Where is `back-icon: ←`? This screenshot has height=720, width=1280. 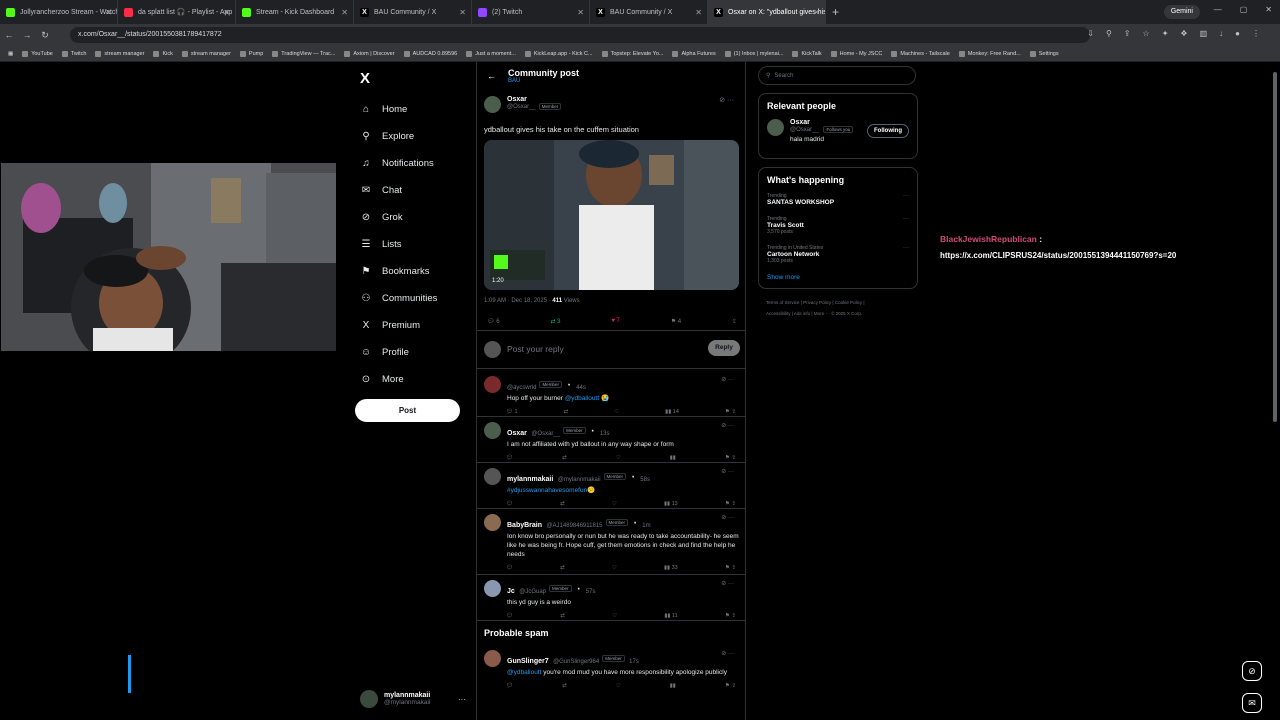
back-icon: ← is located at coordinates (9, 35).